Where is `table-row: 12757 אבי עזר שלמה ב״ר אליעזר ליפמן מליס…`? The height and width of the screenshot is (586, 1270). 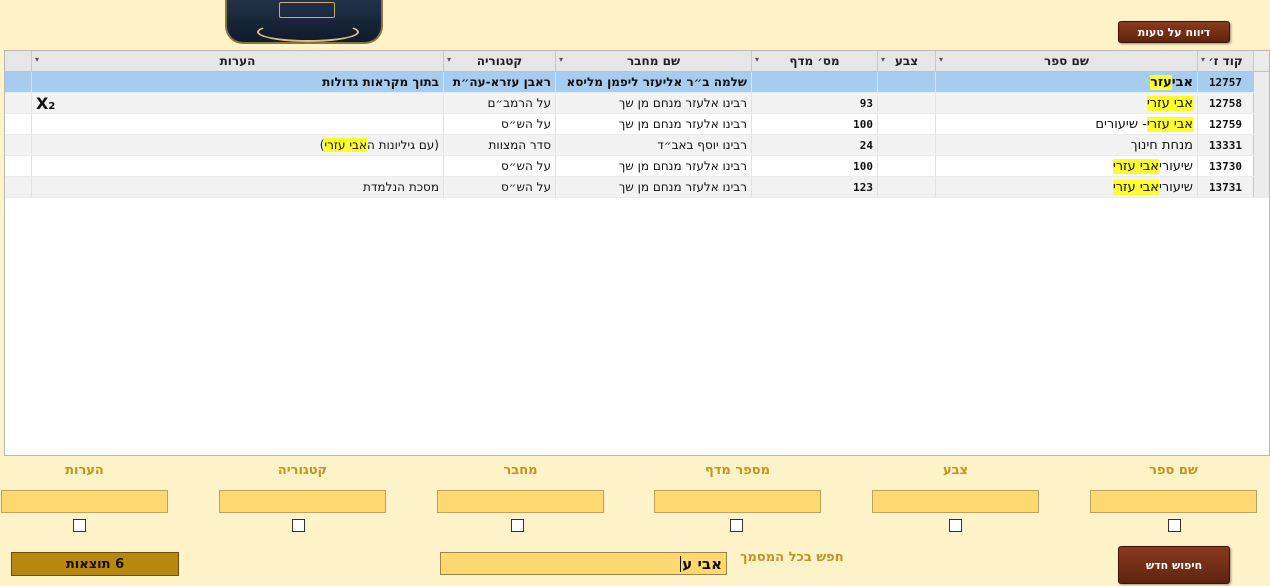
table-row: 12757 אבי עזר שלמה ב״ר אליעזר ליפמן מליס… is located at coordinates (637, 82).